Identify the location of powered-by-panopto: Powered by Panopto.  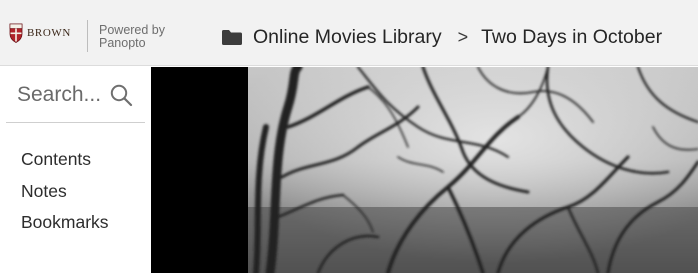
(132, 37).